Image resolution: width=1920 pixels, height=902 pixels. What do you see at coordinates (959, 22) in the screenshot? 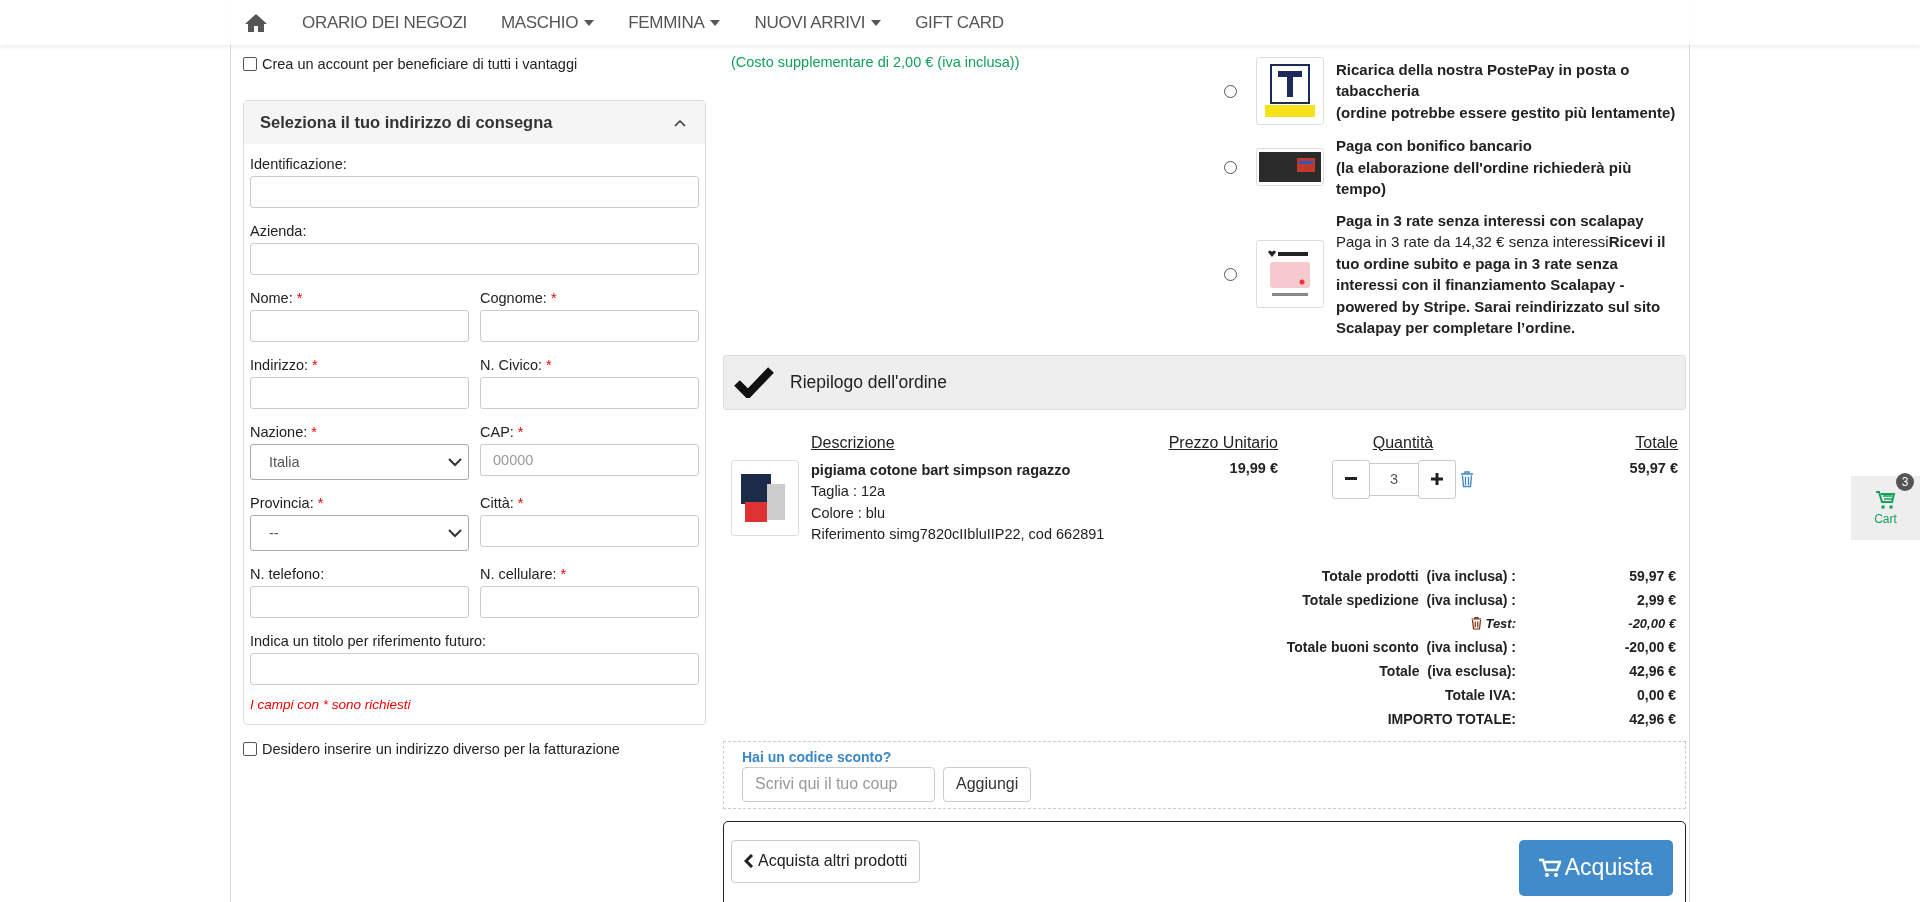
I see `nav-link: GIFT CARD` at bounding box center [959, 22].